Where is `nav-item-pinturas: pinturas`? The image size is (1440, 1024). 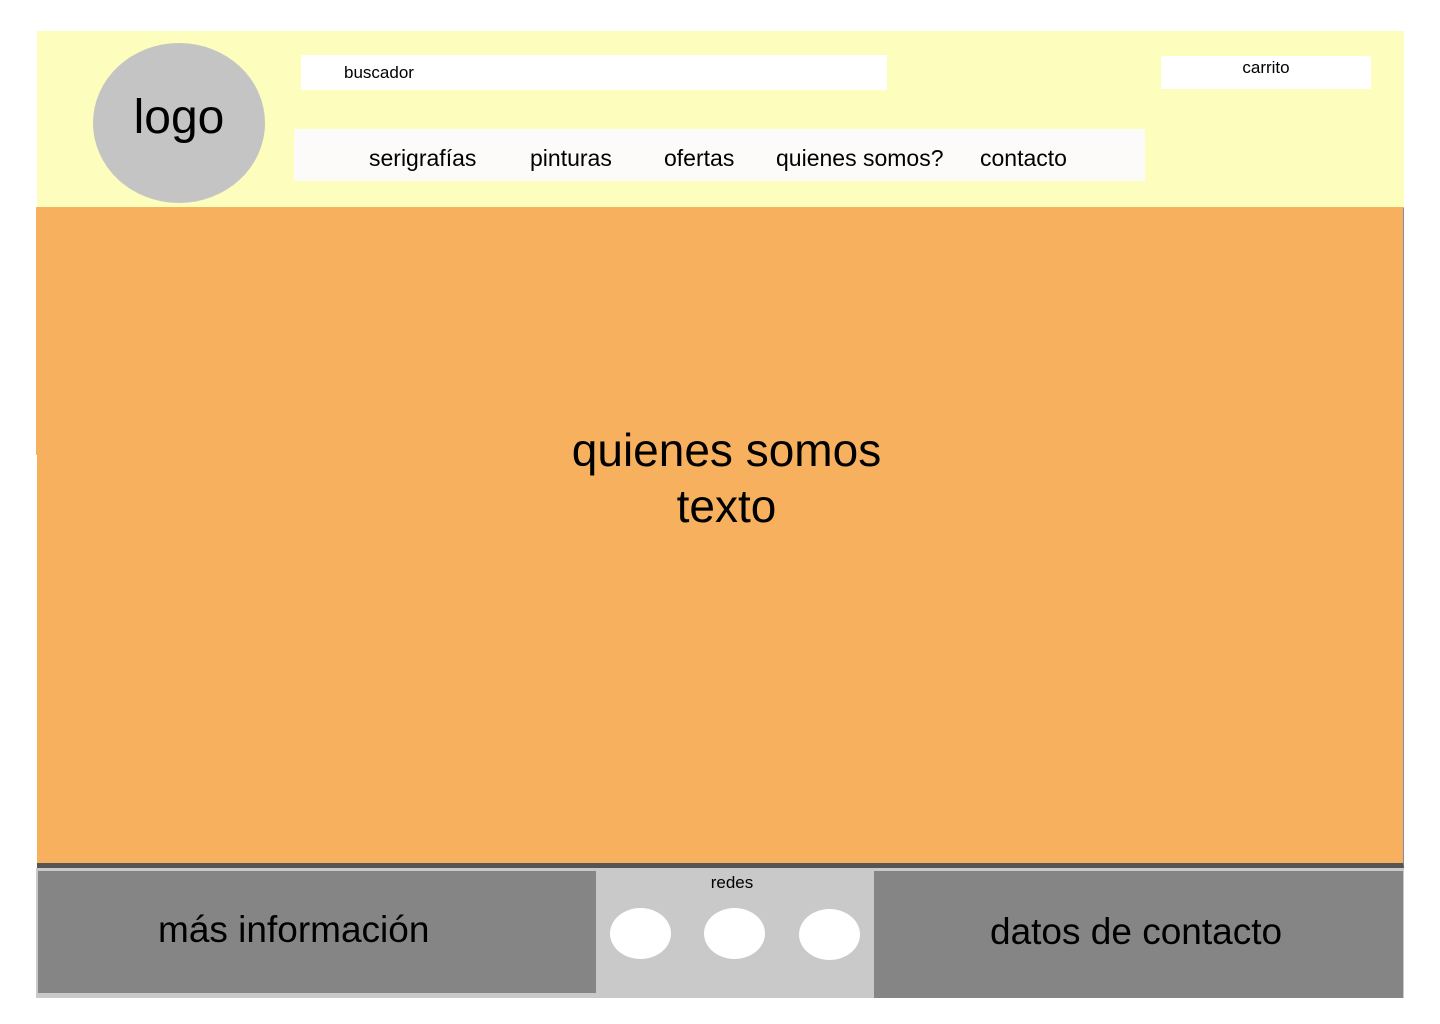
nav-item-pinturas: pinturas is located at coordinates (571, 158).